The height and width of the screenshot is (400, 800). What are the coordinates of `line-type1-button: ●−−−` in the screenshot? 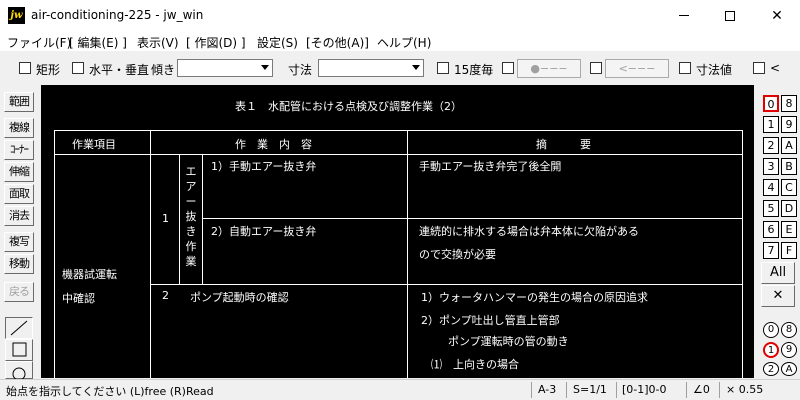 It's located at (549, 68).